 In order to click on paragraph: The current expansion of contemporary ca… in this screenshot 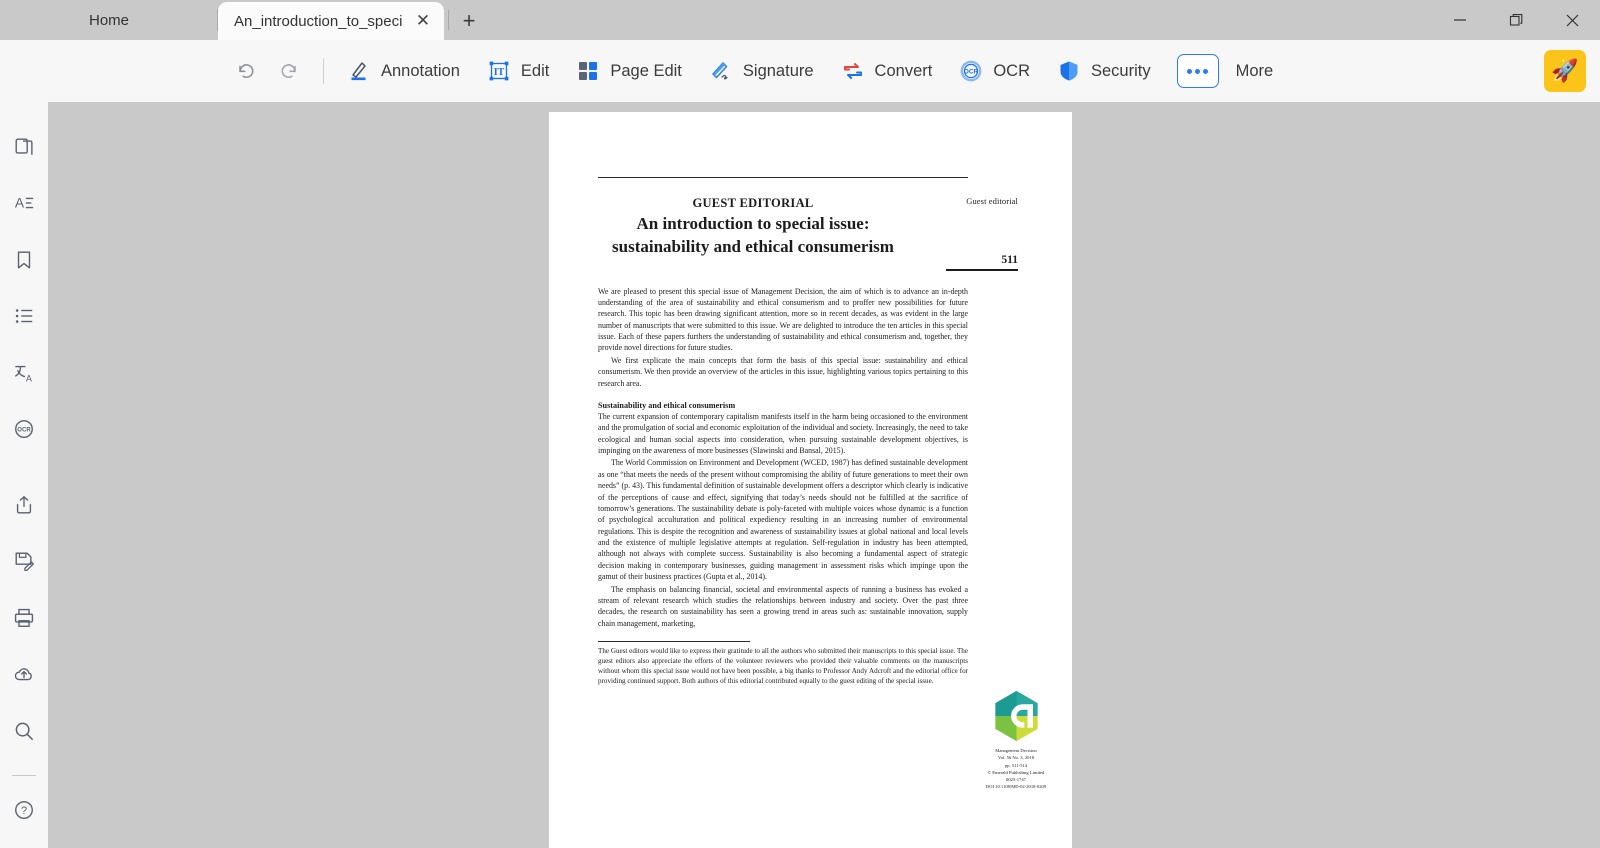, I will do `click(783, 433)`.